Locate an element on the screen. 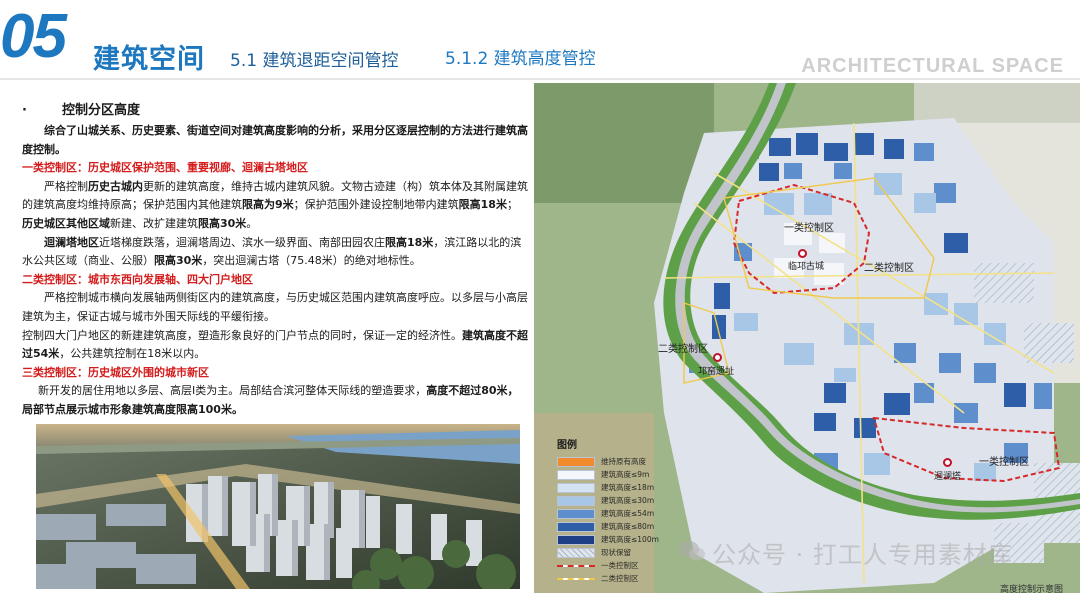  legend-label: 二类控制区 is located at coordinates (620, 578).